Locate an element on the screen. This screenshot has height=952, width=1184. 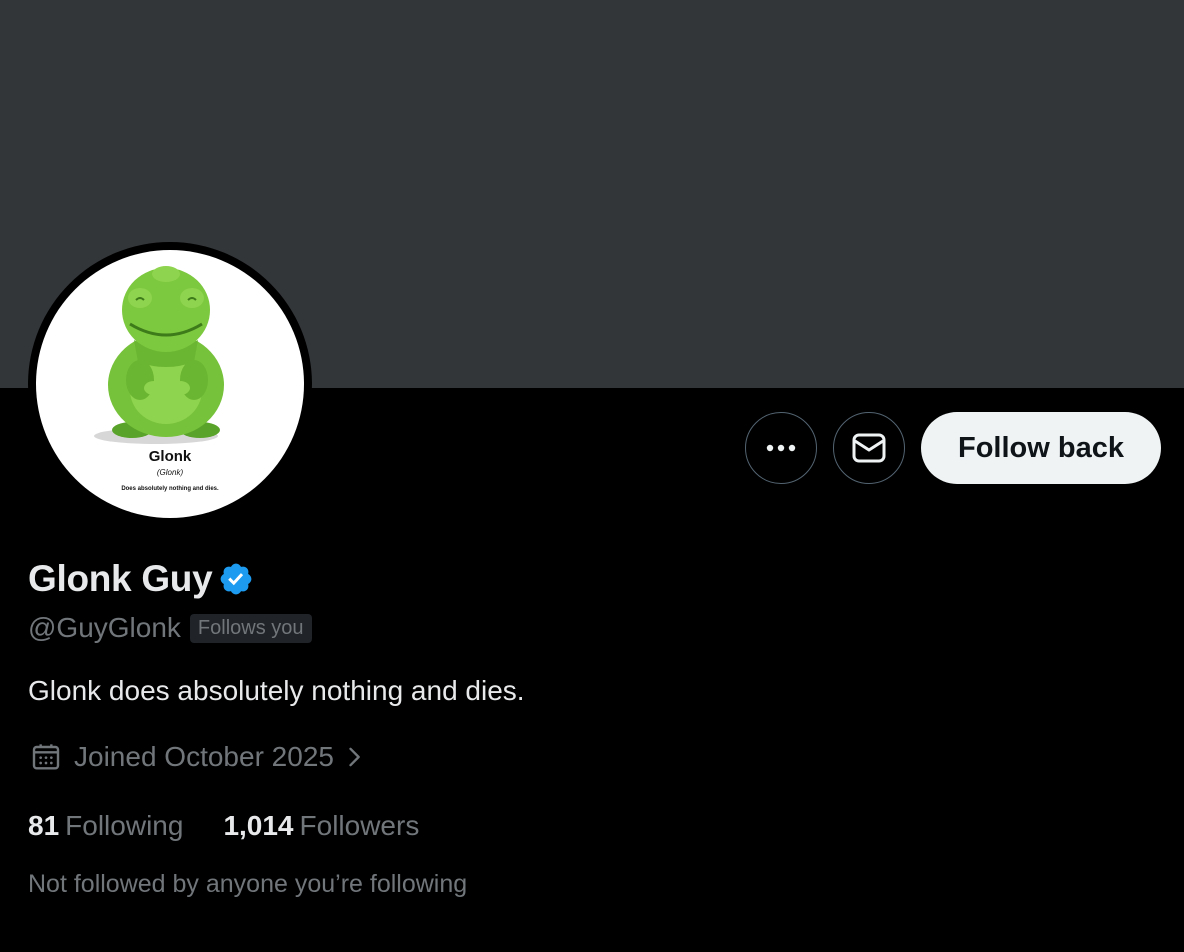
followers-link: 1,014 Followers is located at coordinates (321, 826).